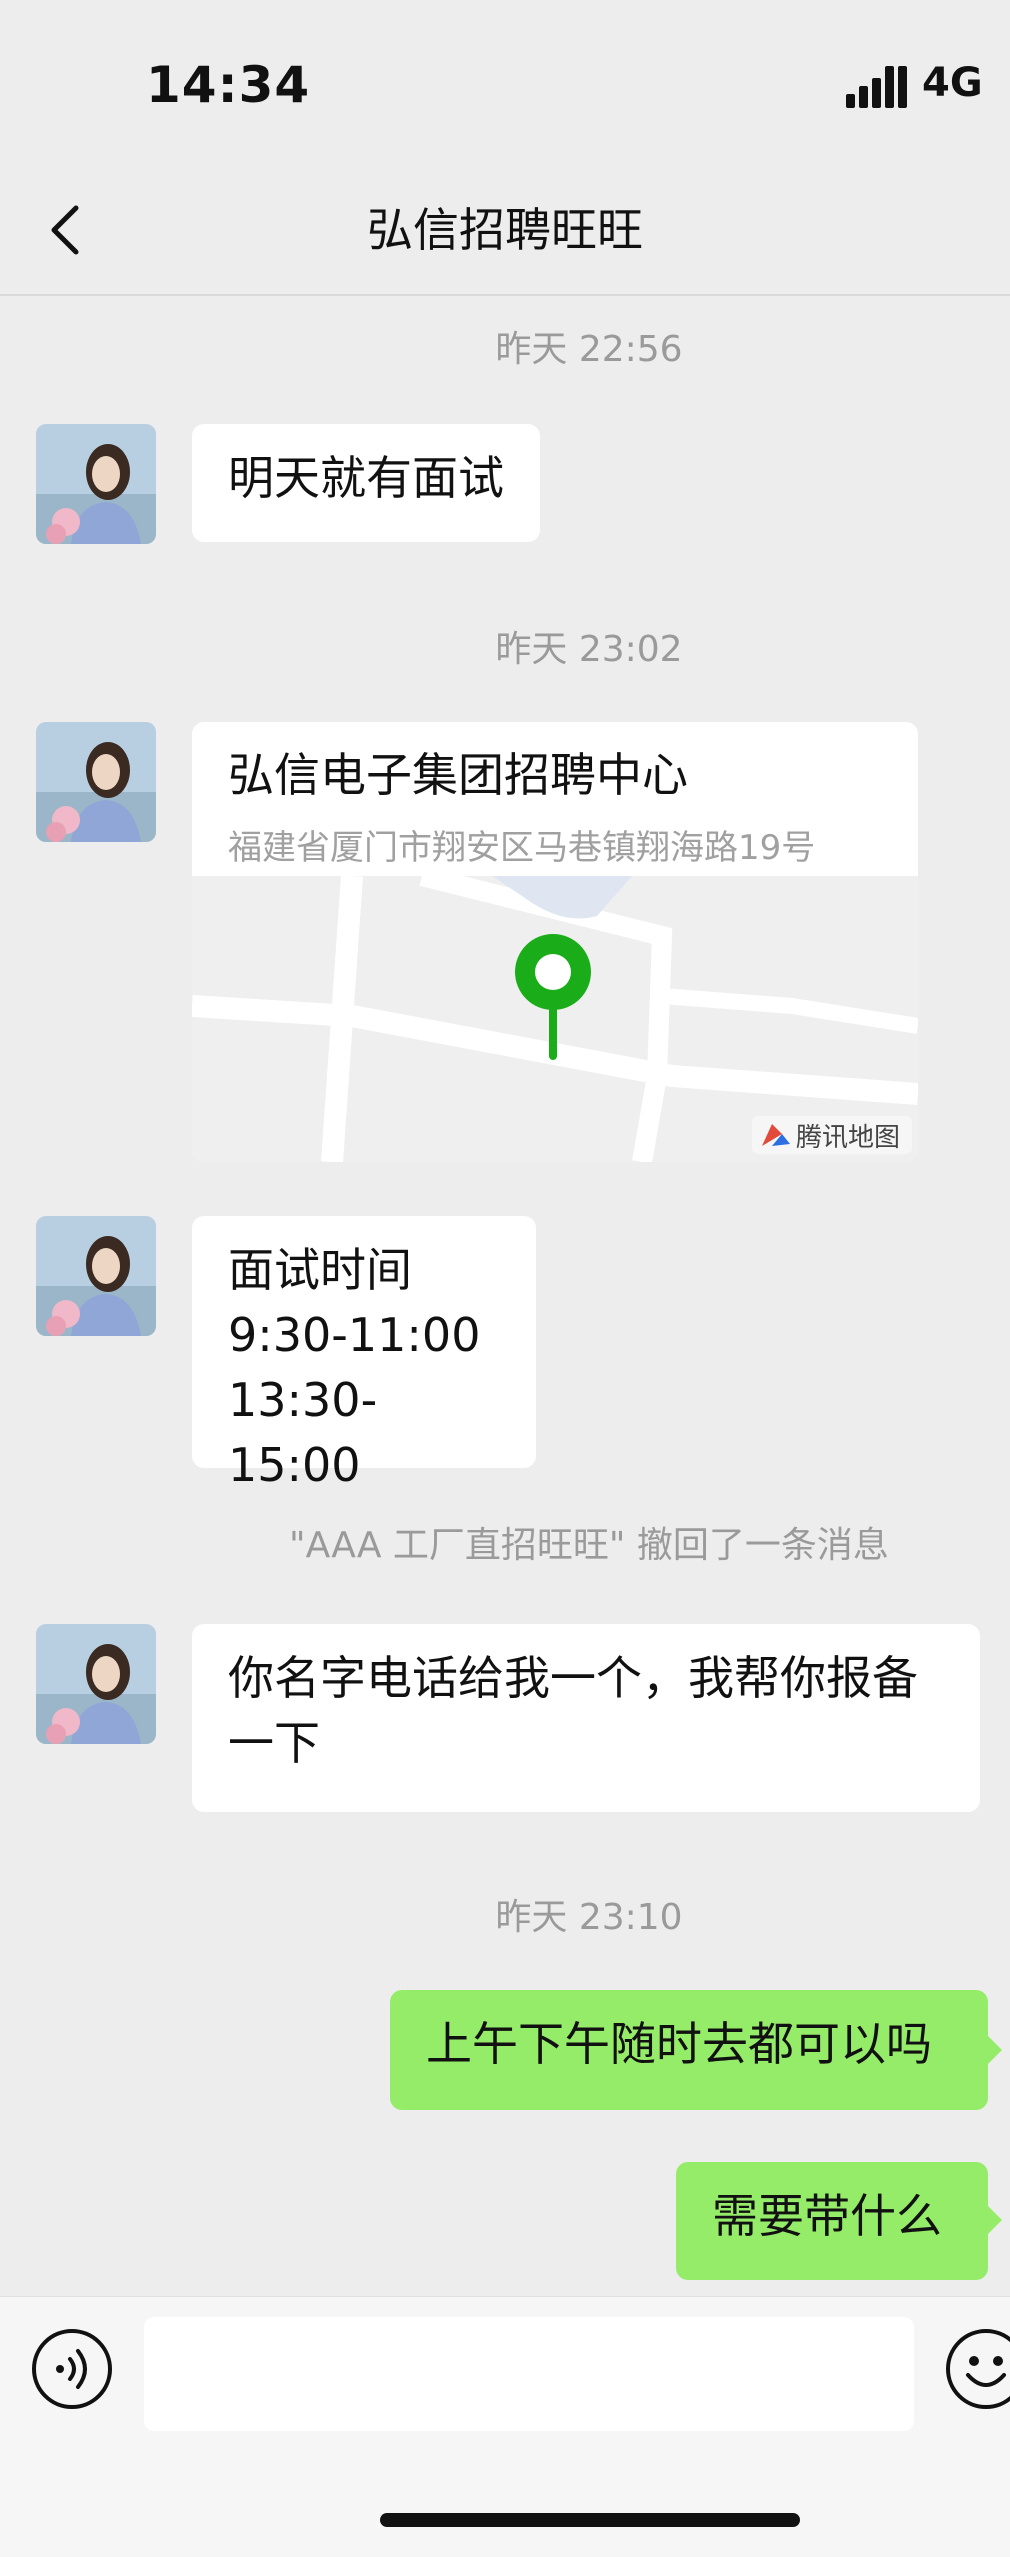 This screenshot has width=1010, height=2557. Describe the element at coordinates (354, 1335) in the screenshot. I see `message-text-line: 9:30-11:00` at that location.